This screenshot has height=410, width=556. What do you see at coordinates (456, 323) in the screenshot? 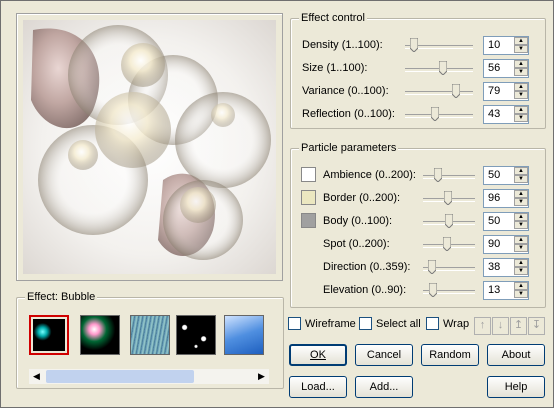
I see `wrap-label: Wrap` at bounding box center [456, 323].